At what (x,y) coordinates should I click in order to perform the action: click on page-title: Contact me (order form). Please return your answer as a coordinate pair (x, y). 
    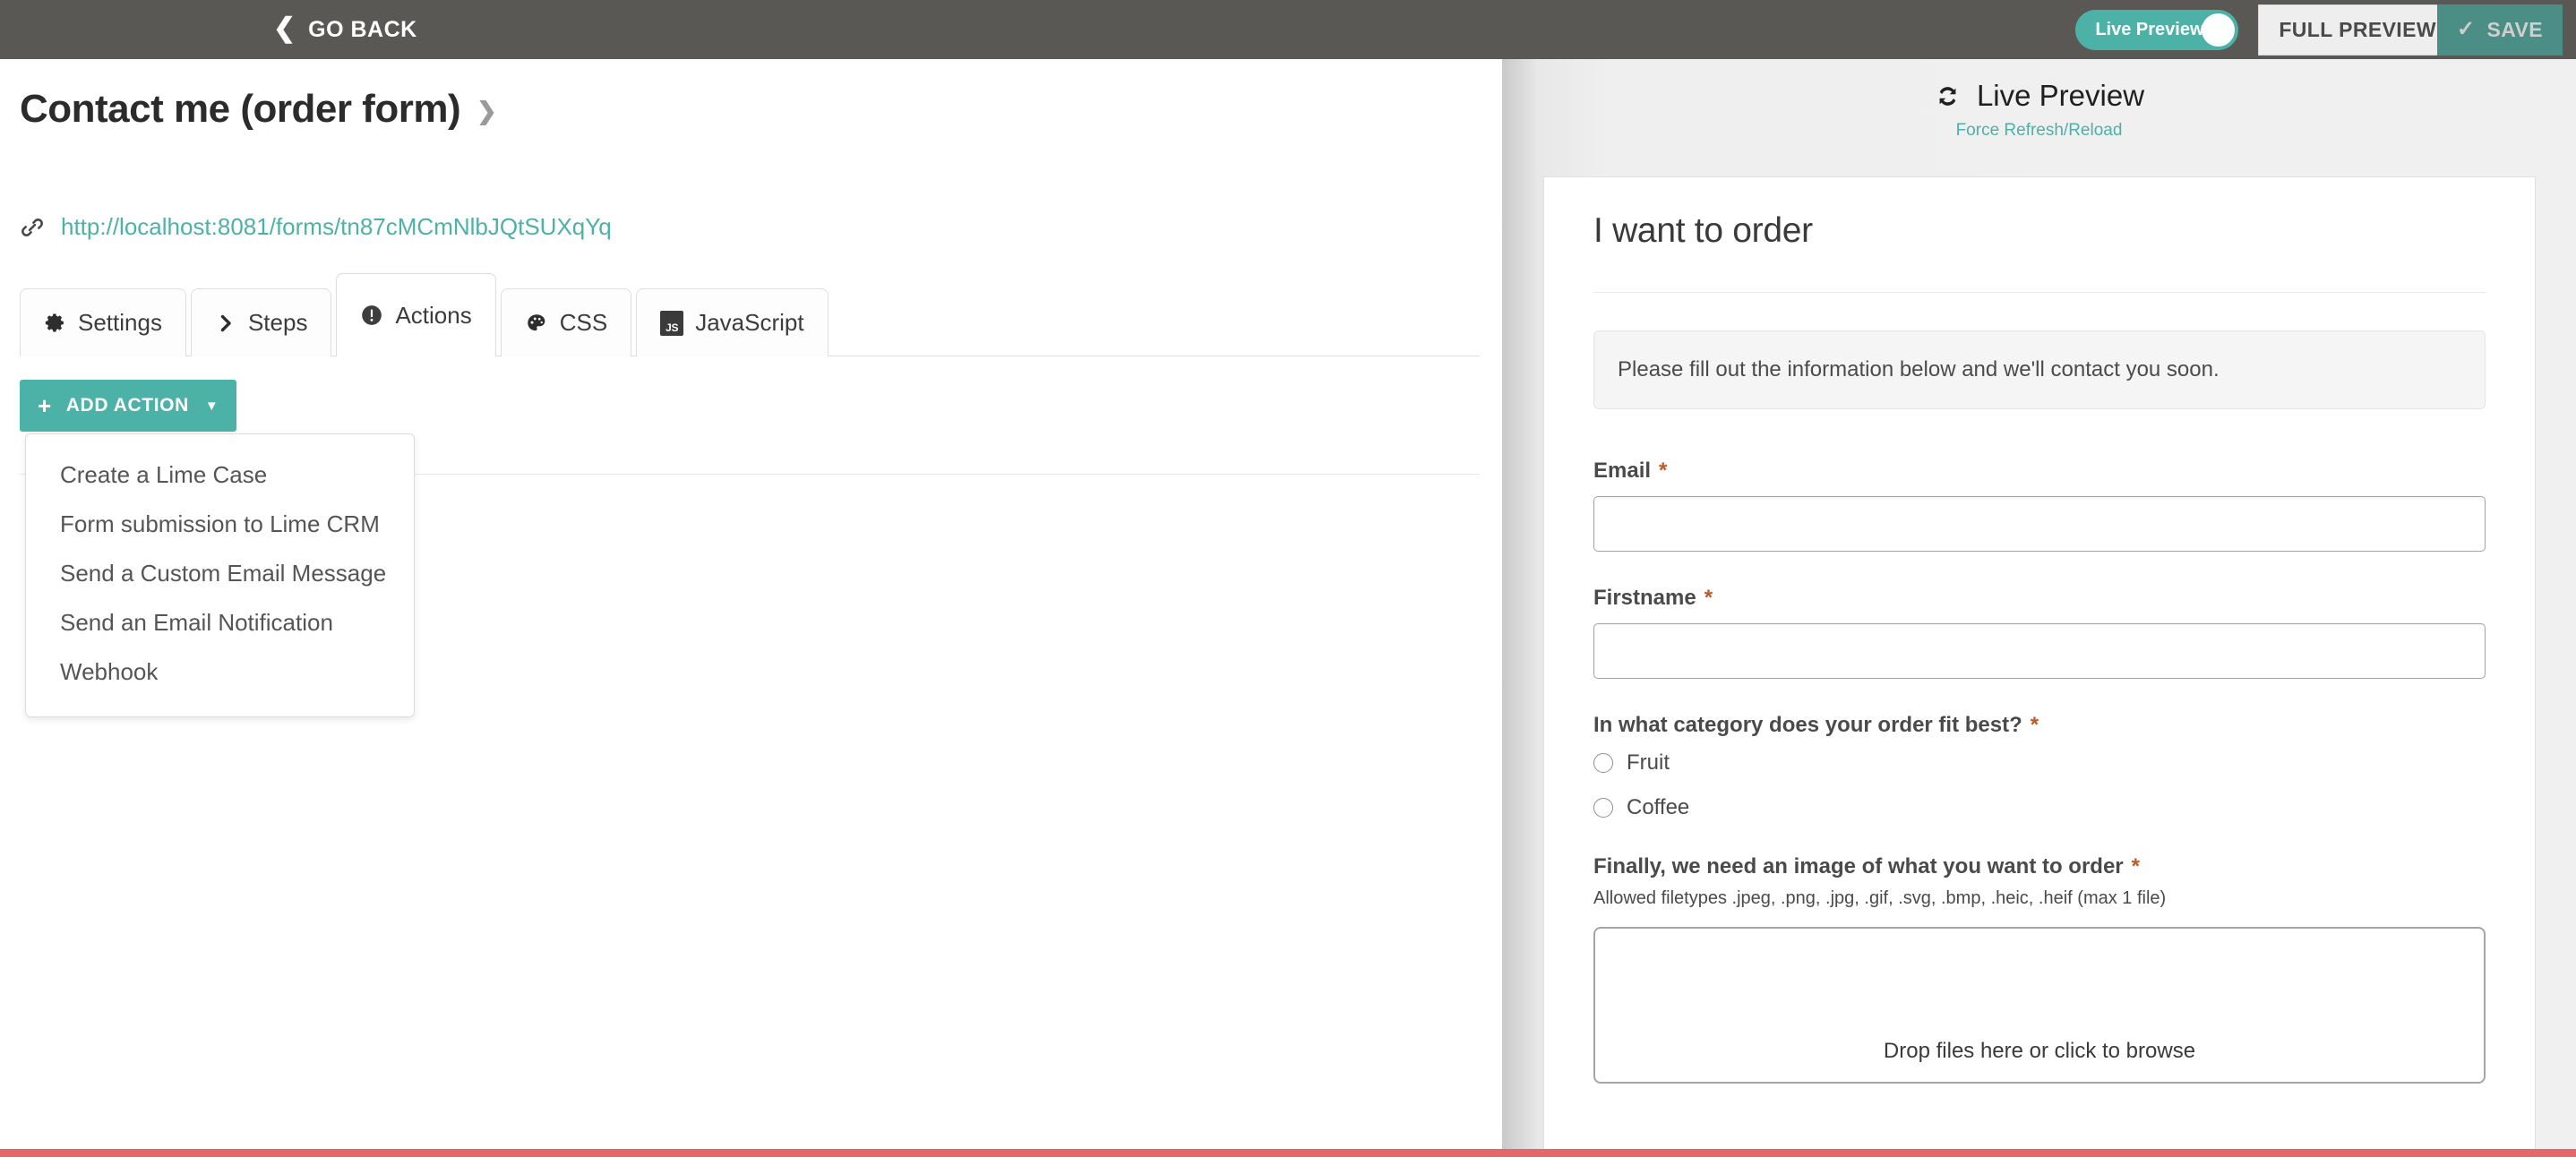
    Looking at the image, I should click on (240, 109).